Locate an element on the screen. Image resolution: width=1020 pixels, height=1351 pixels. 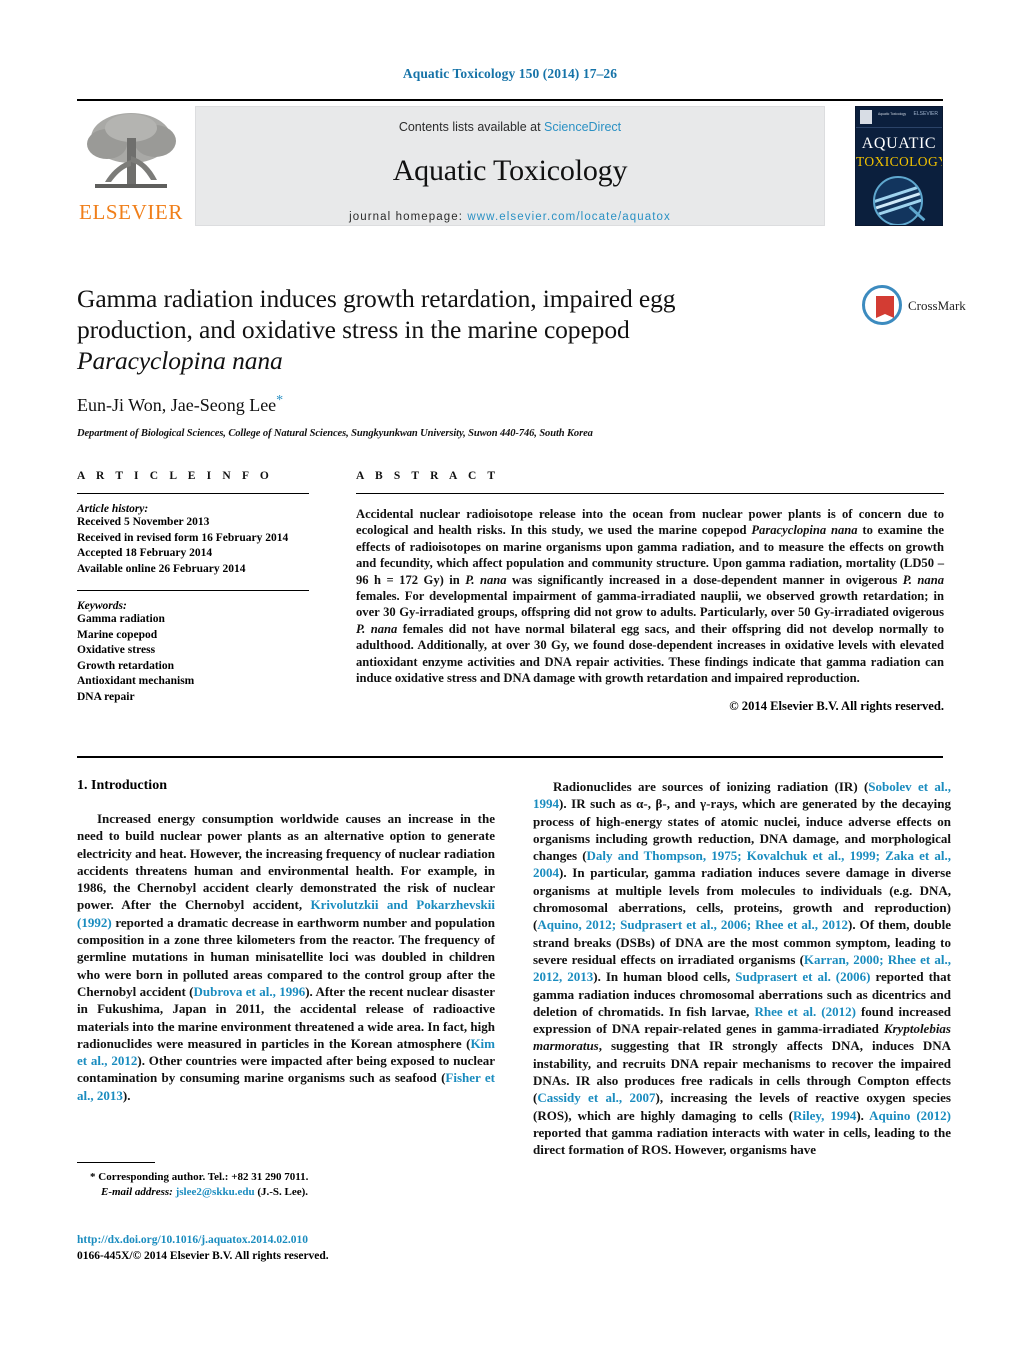
keywords-divider is located at coordinates (193, 590).